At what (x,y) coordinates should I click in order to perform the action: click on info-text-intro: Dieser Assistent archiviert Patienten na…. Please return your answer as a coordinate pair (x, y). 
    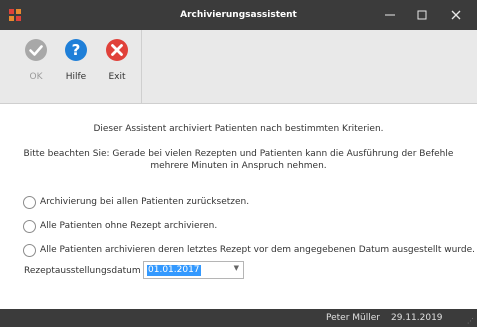
    Looking at the image, I should click on (238, 129).